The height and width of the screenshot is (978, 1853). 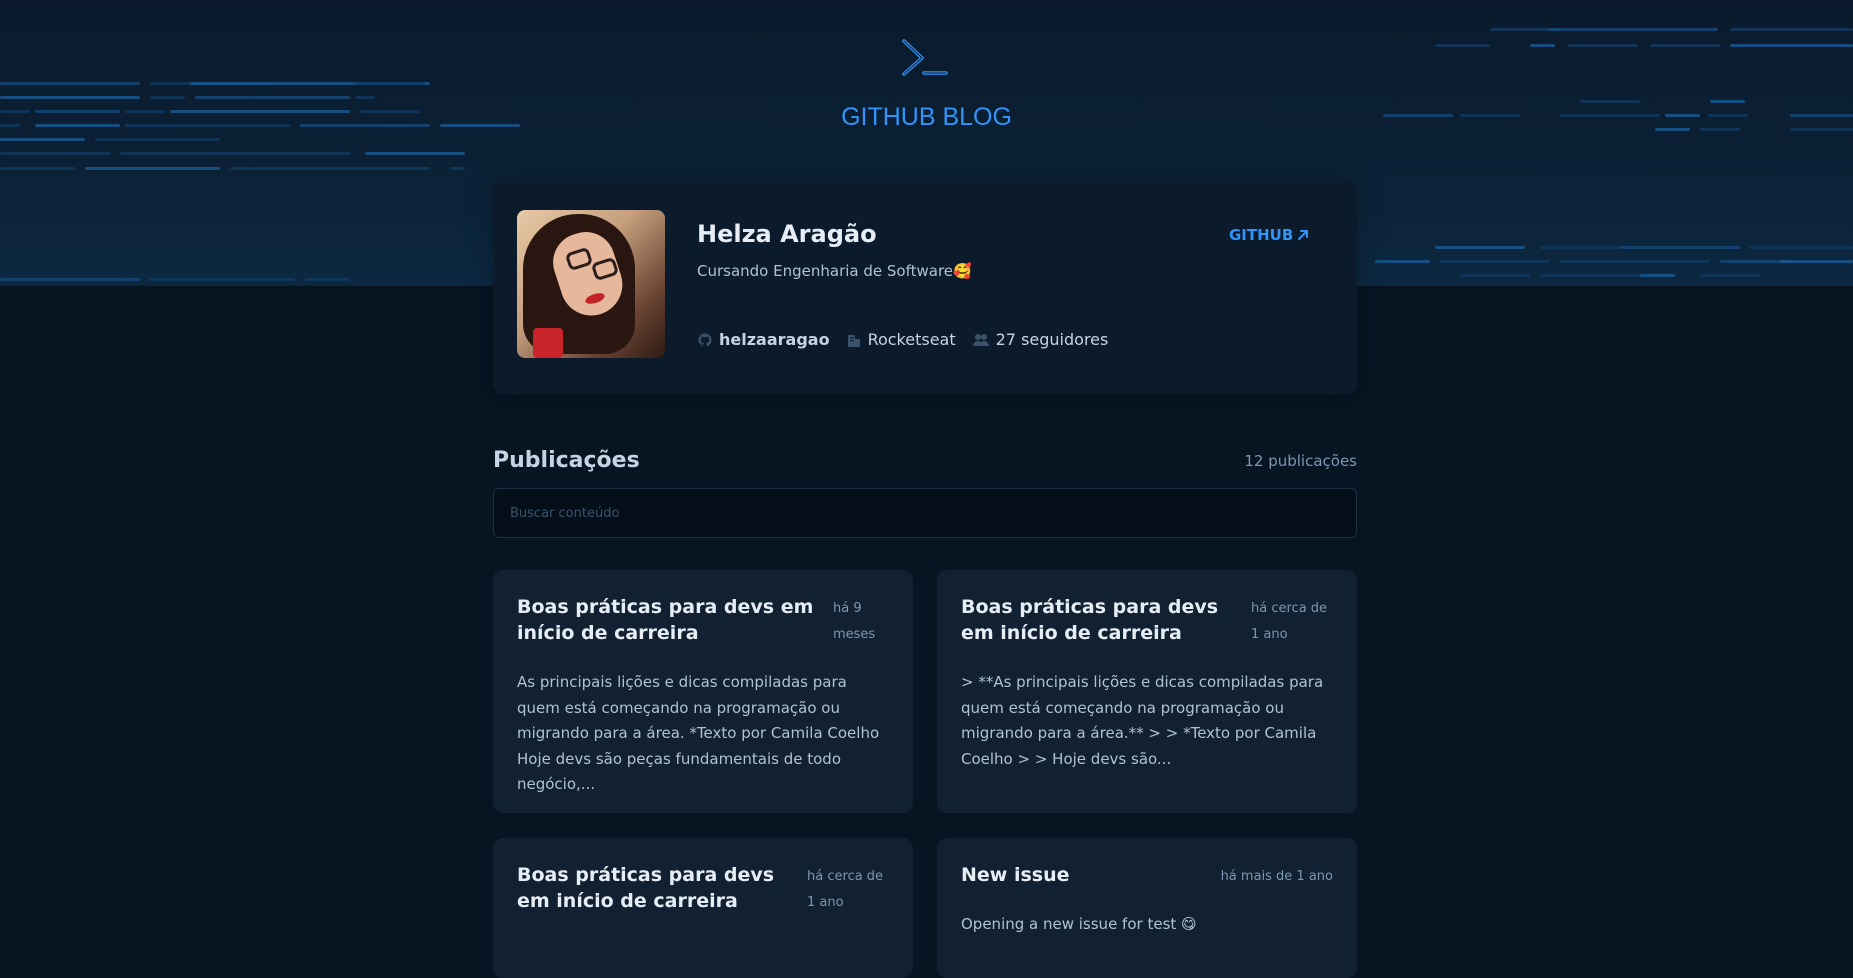 What do you see at coordinates (1261, 235) in the screenshot?
I see `github-link-label: GITHUB` at bounding box center [1261, 235].